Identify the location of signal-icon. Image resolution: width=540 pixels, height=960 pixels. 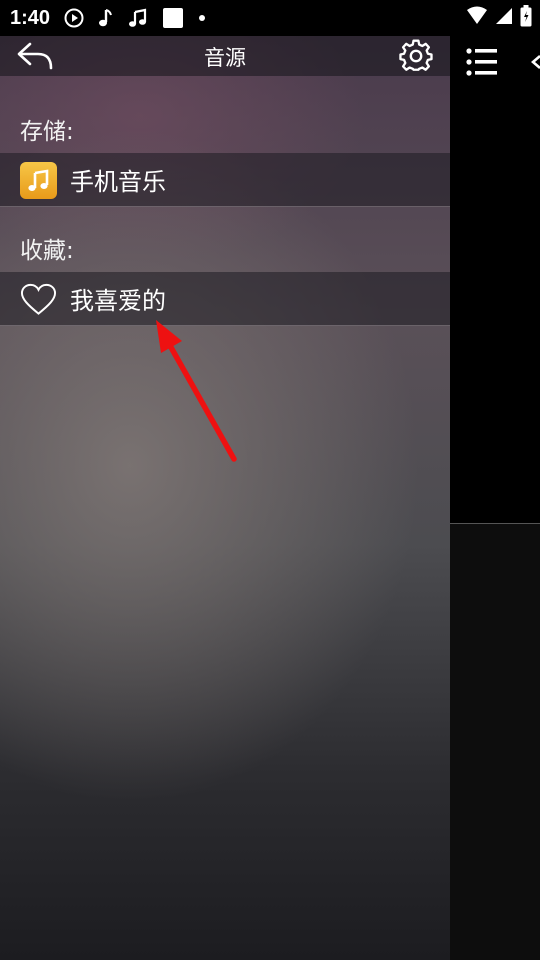
(504, 18).